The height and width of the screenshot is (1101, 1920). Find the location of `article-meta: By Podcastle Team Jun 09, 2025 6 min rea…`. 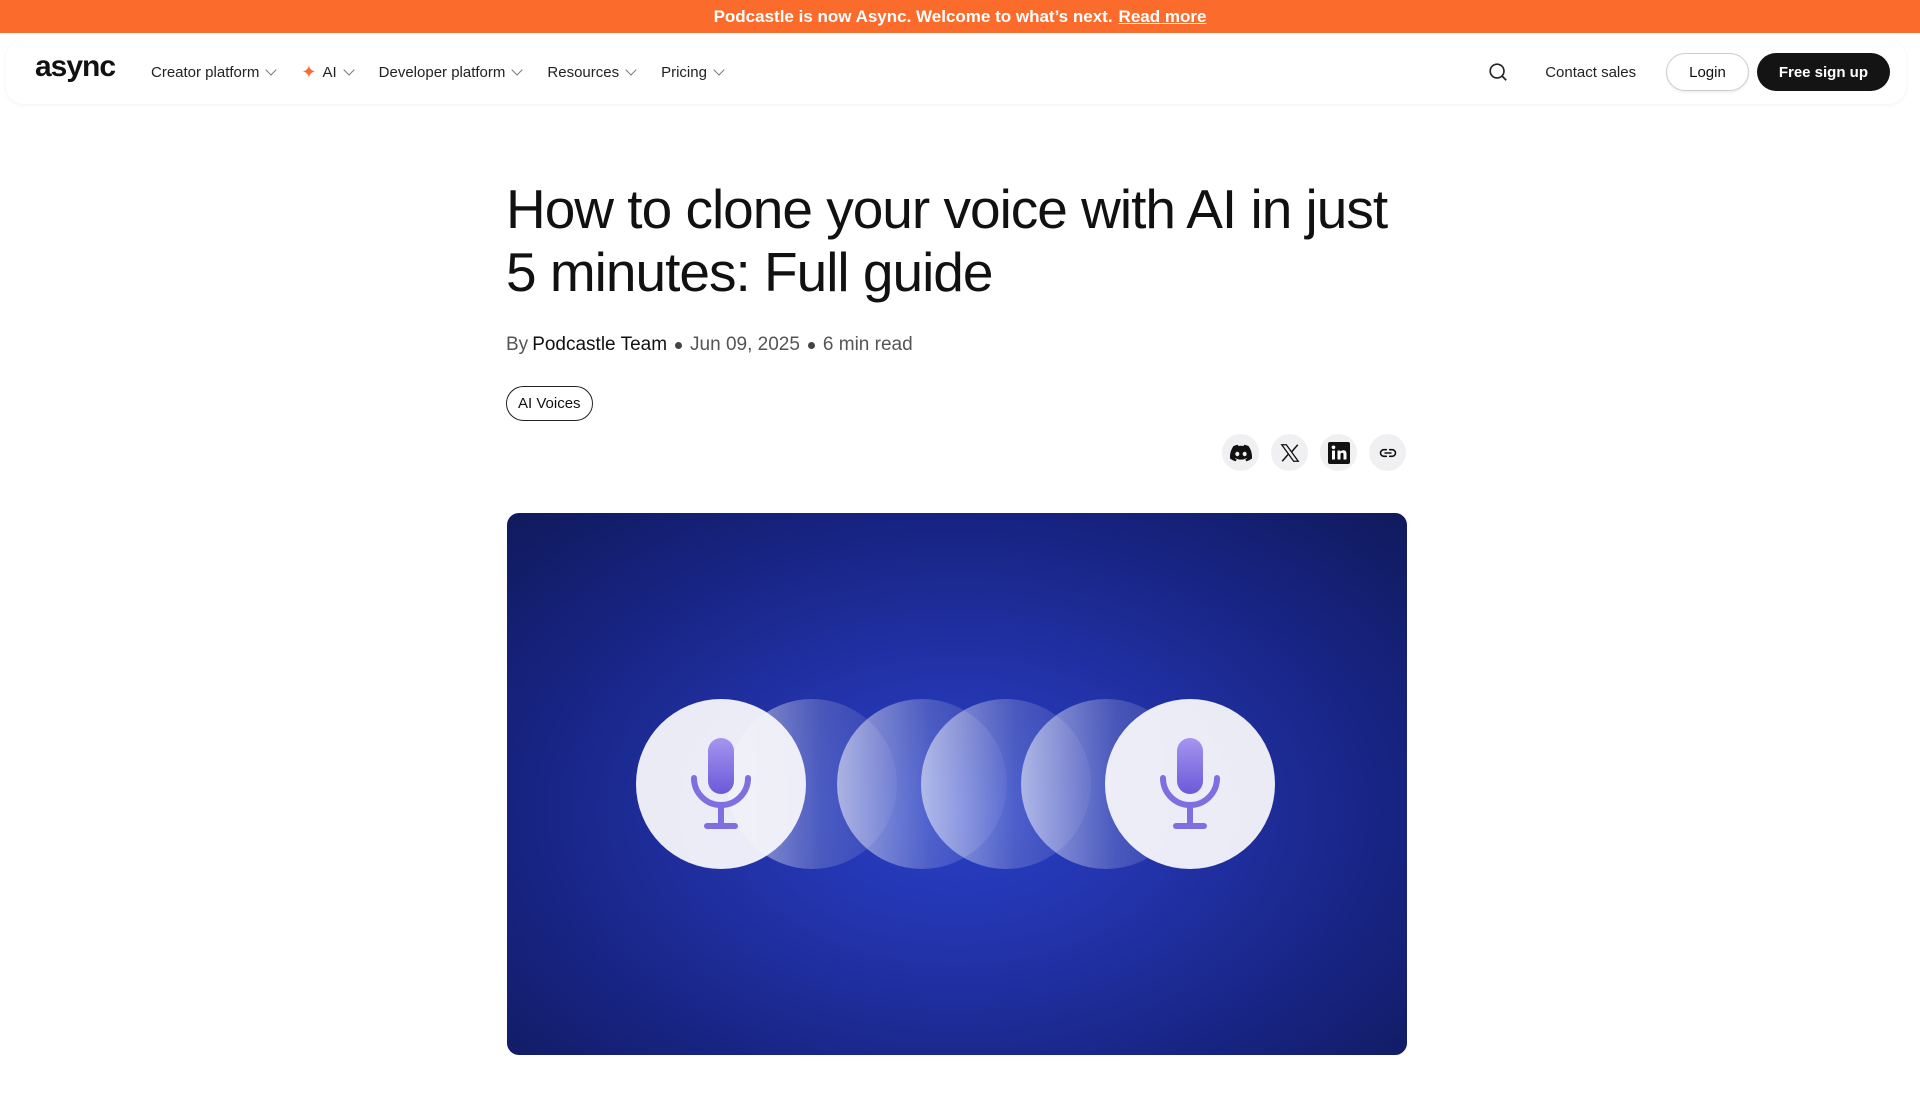

article-meta: By Podcastle Team Jun 09, 2025 6 min rea… is located at coordinates (957, 345).